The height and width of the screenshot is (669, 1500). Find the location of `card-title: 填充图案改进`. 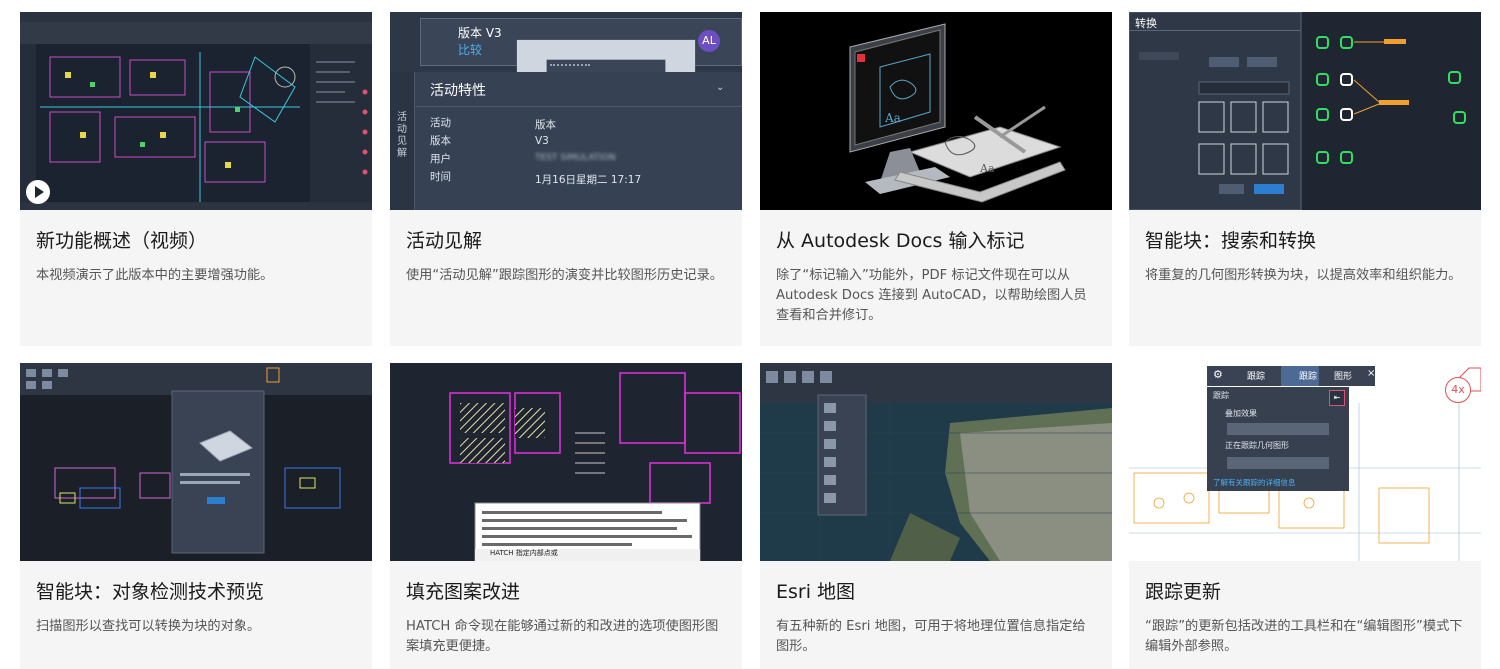

card-title: 填充图案改进 is located at coordinates (566, 592).